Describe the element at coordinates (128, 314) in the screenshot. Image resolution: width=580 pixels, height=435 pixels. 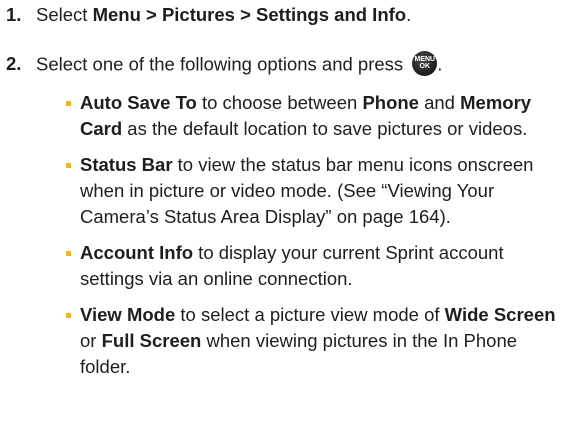
I see `option-title: View Mode` at that location.